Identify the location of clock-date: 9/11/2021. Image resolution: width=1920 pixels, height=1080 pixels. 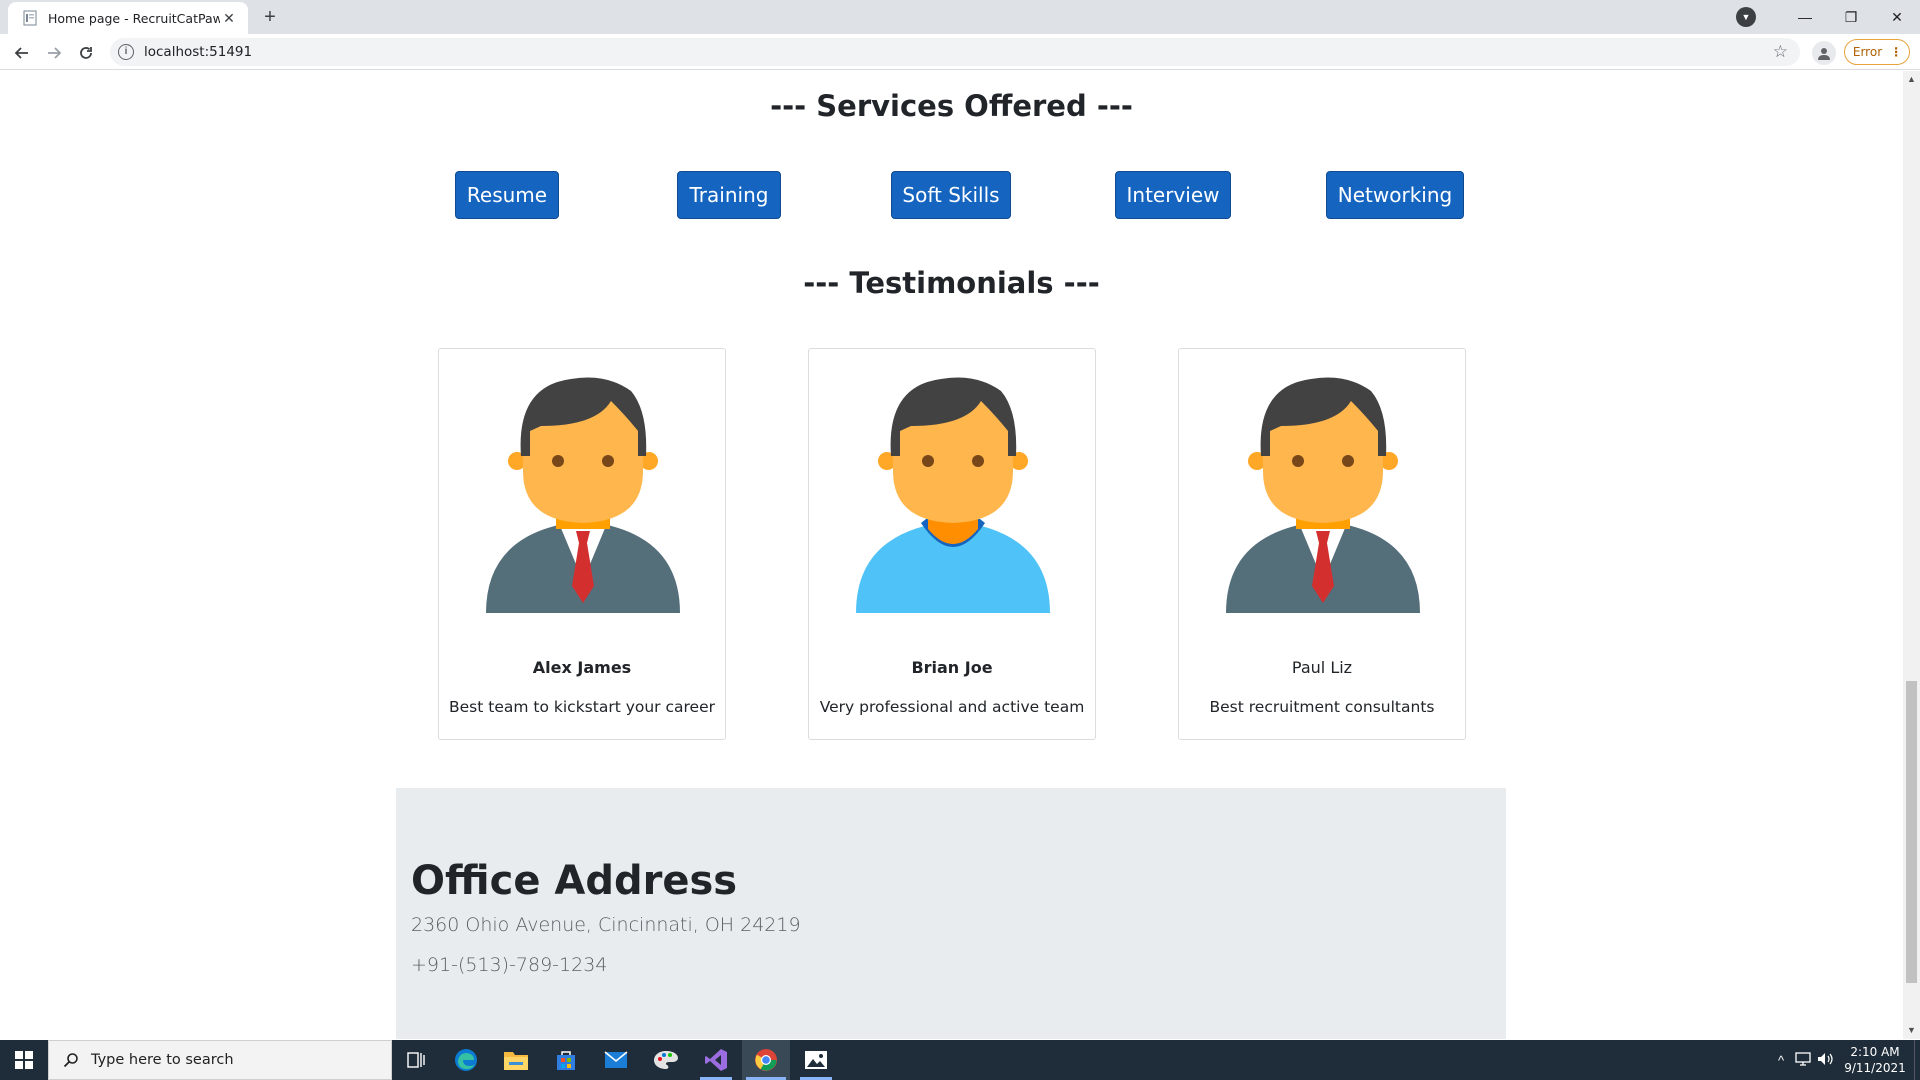
(1875, 1068).